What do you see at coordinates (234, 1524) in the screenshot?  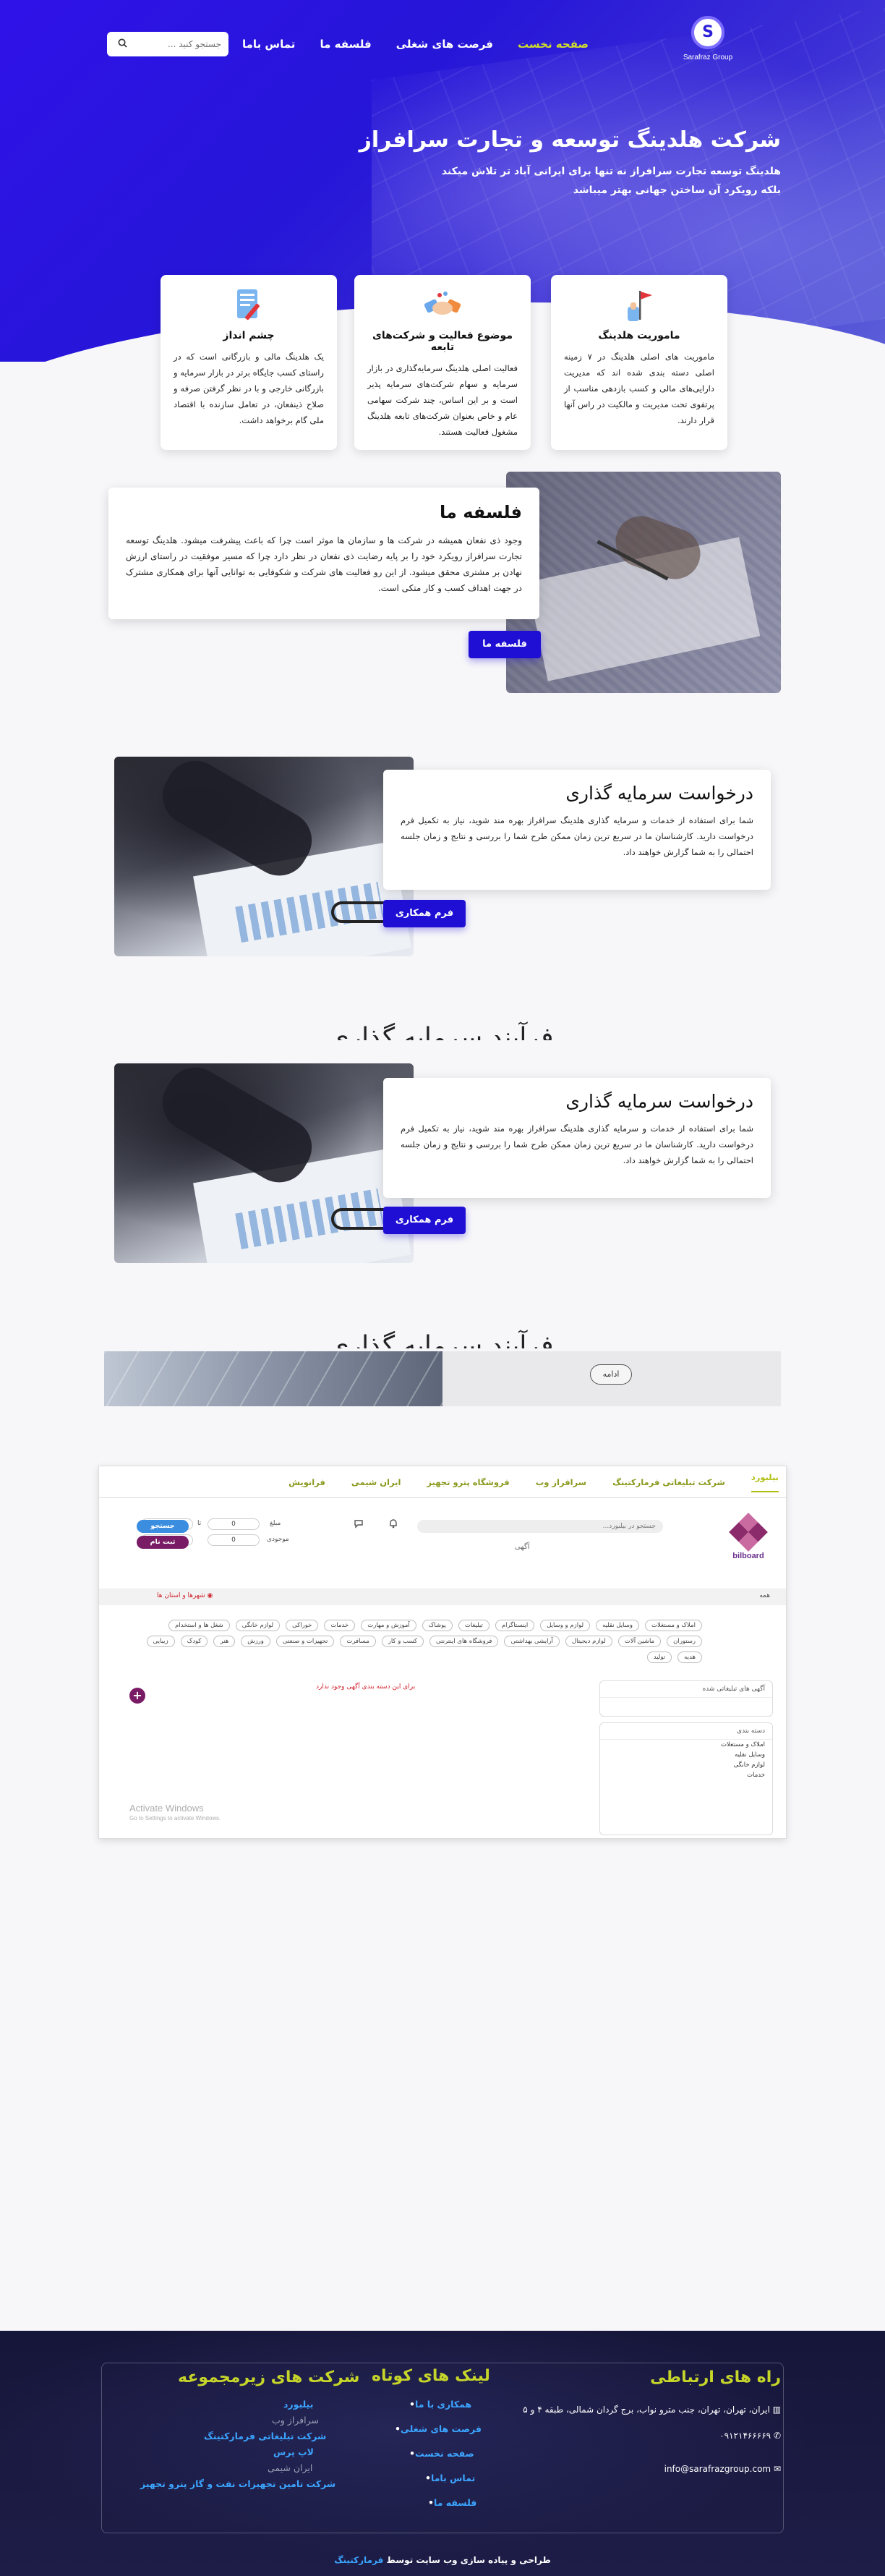 I see `price-from-field: 0` at bounding box center [234, 1524].